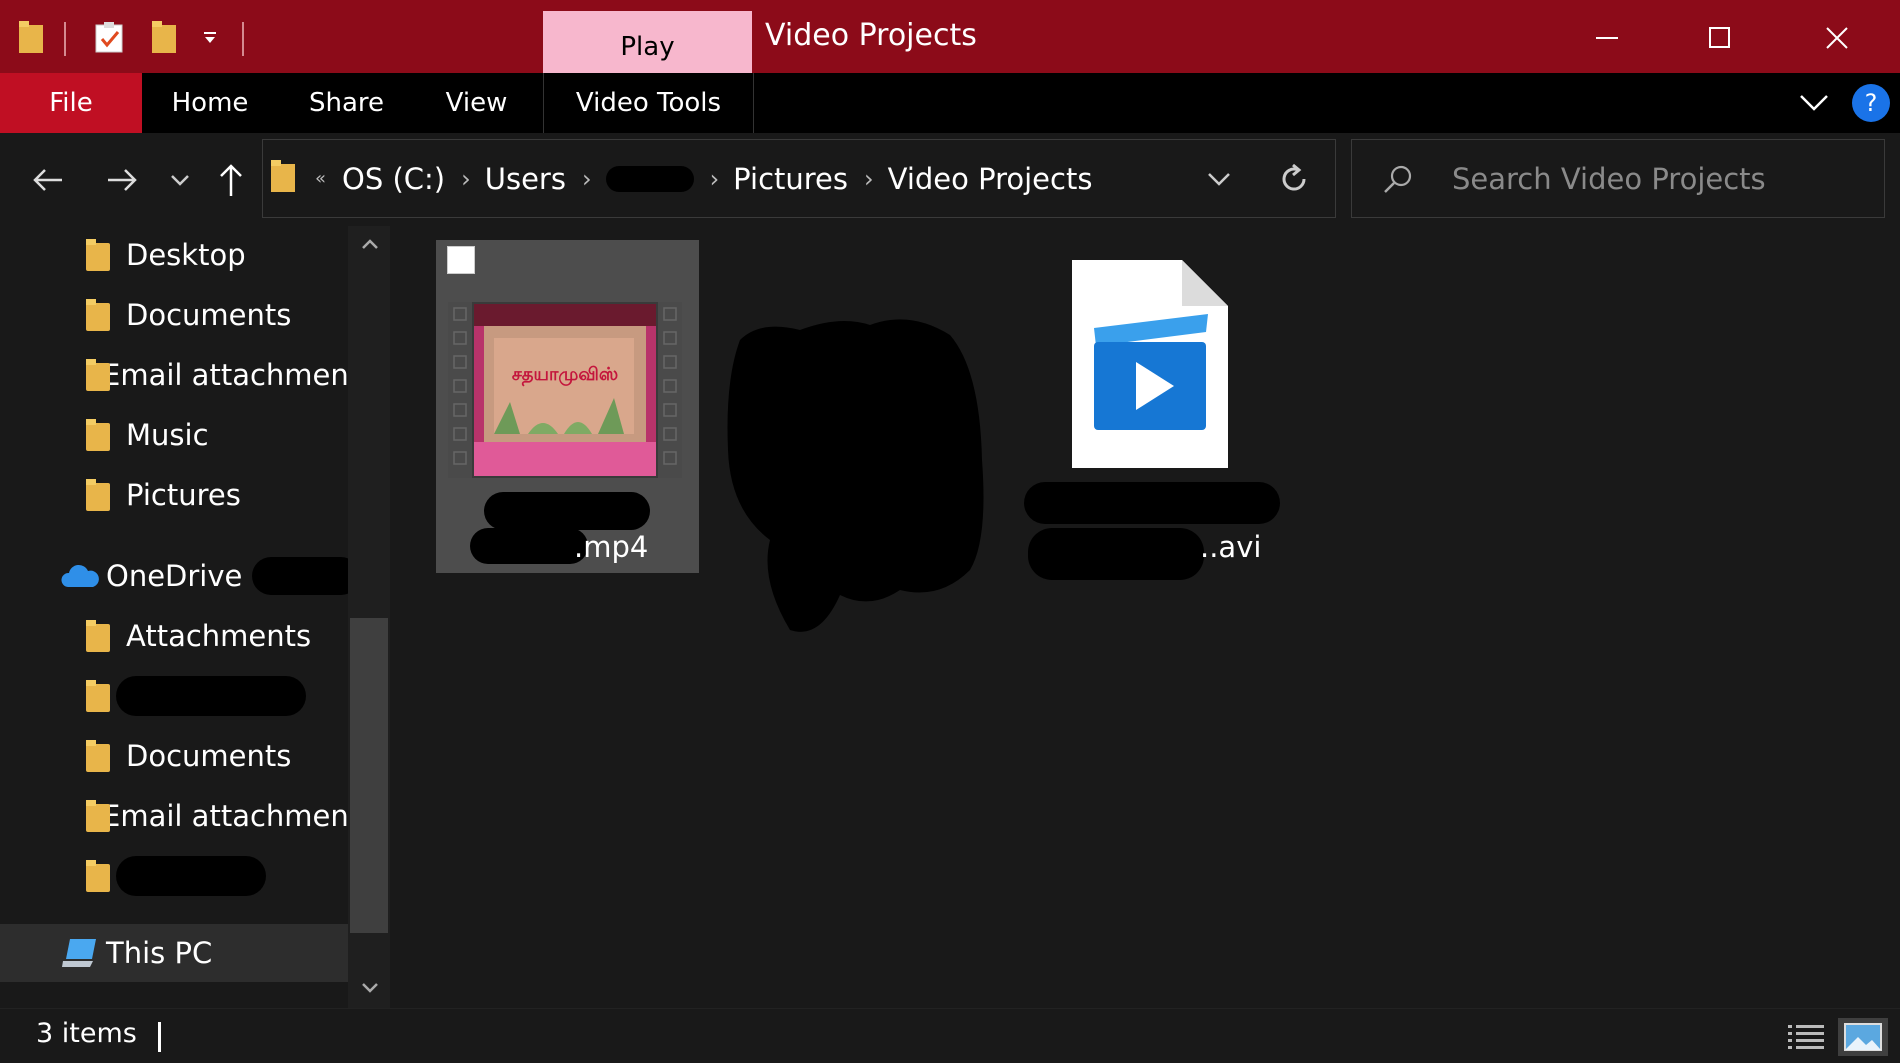 This screenshot has height=1063, width=1900. What do you see at coordinates (167, 435) in the screenshot?
I see `nav-item-label: Music` at bounding box center [167, 435].